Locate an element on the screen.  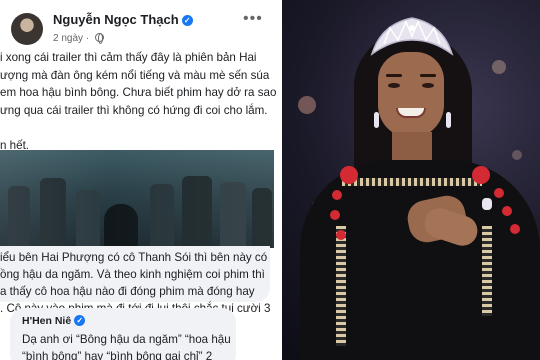
author-avatar is located at coordinates (27, 29).